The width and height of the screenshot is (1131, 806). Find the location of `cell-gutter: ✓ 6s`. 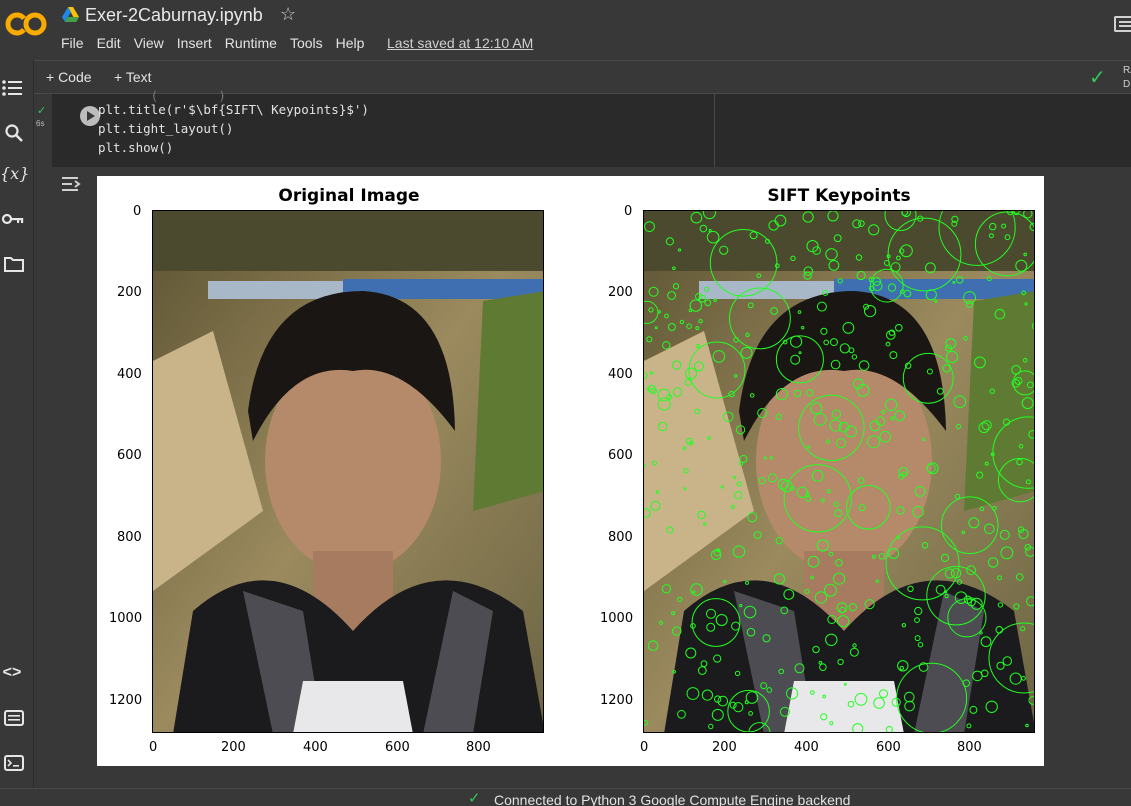

cell-gutter: ✓ 6s is located at coordinates (43, 132).